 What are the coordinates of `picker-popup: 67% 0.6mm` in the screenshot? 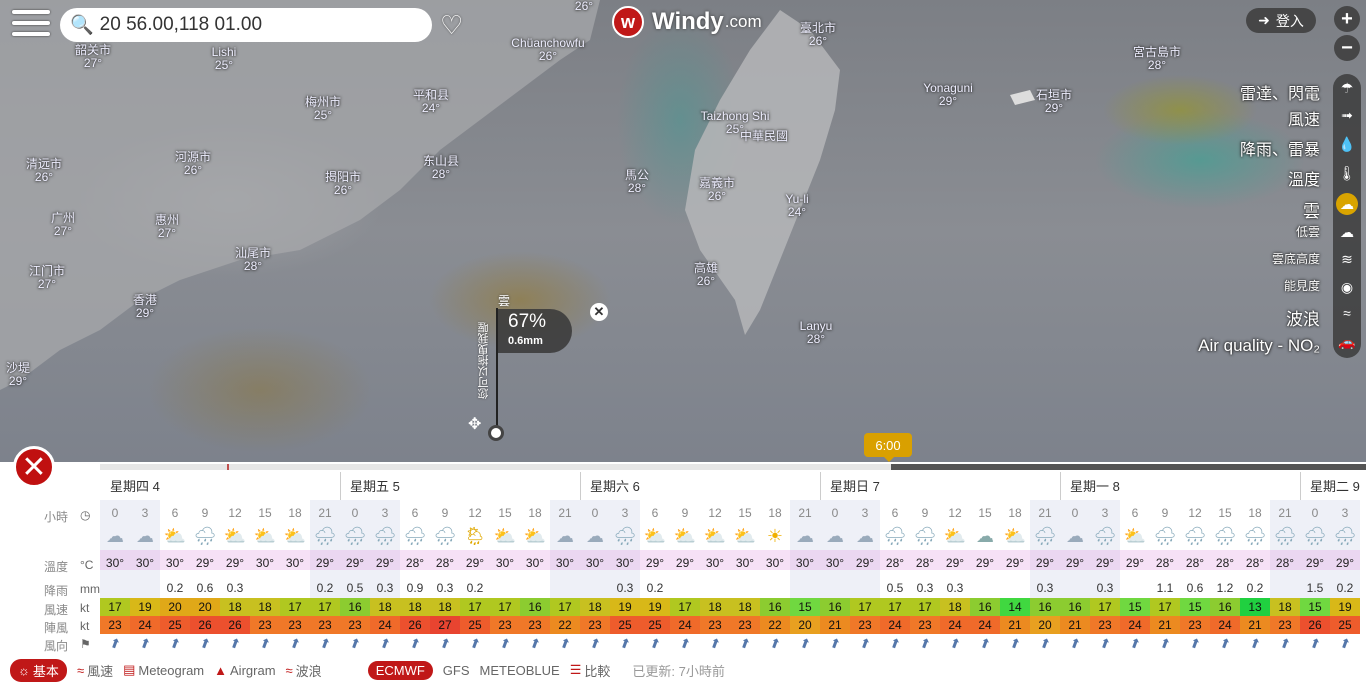 It's located at (535, 331).